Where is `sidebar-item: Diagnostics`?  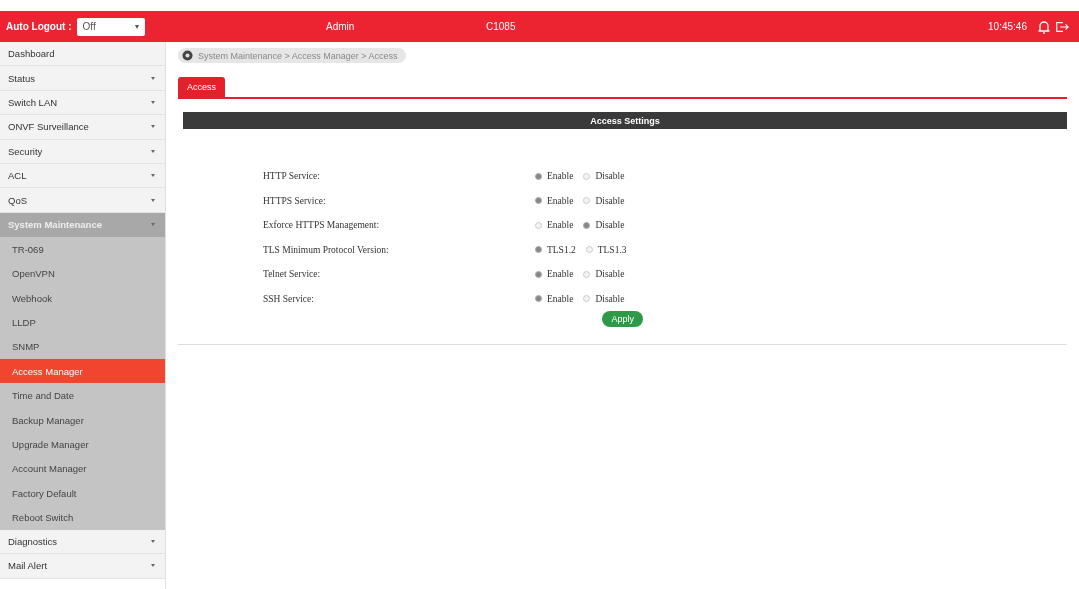
sidebar-item: Diagnostics is located at coordinates (82, 542).